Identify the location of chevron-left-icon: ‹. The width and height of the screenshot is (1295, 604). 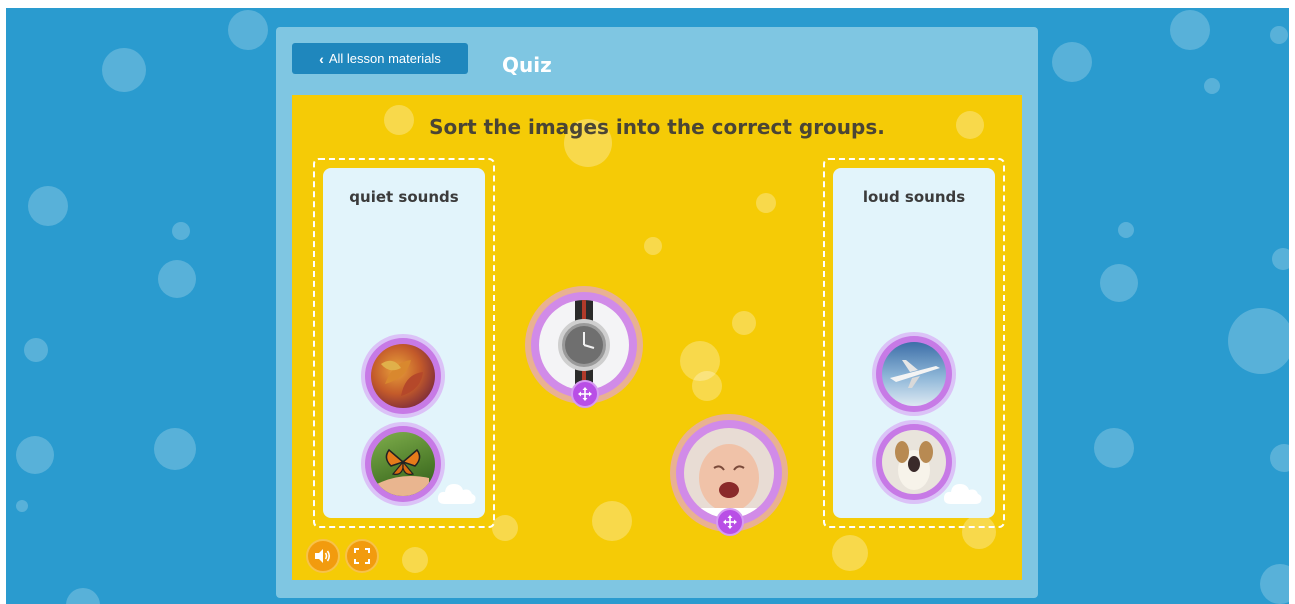
(321, 58).